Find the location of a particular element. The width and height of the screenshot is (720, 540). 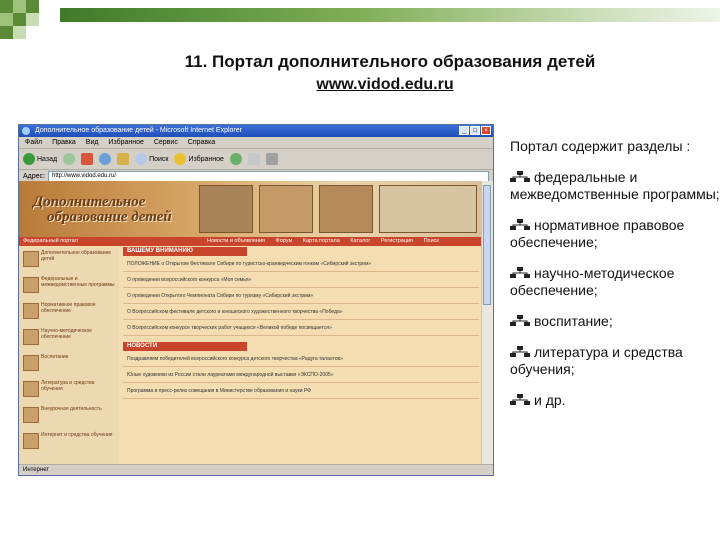

stop-button is located at coordinates (87, 159).